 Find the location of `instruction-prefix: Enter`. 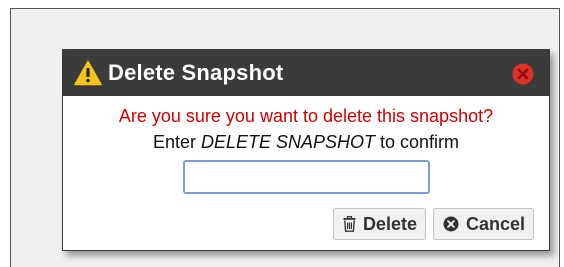

instruction-prefix: Enter is located at coordinates (176, 142).